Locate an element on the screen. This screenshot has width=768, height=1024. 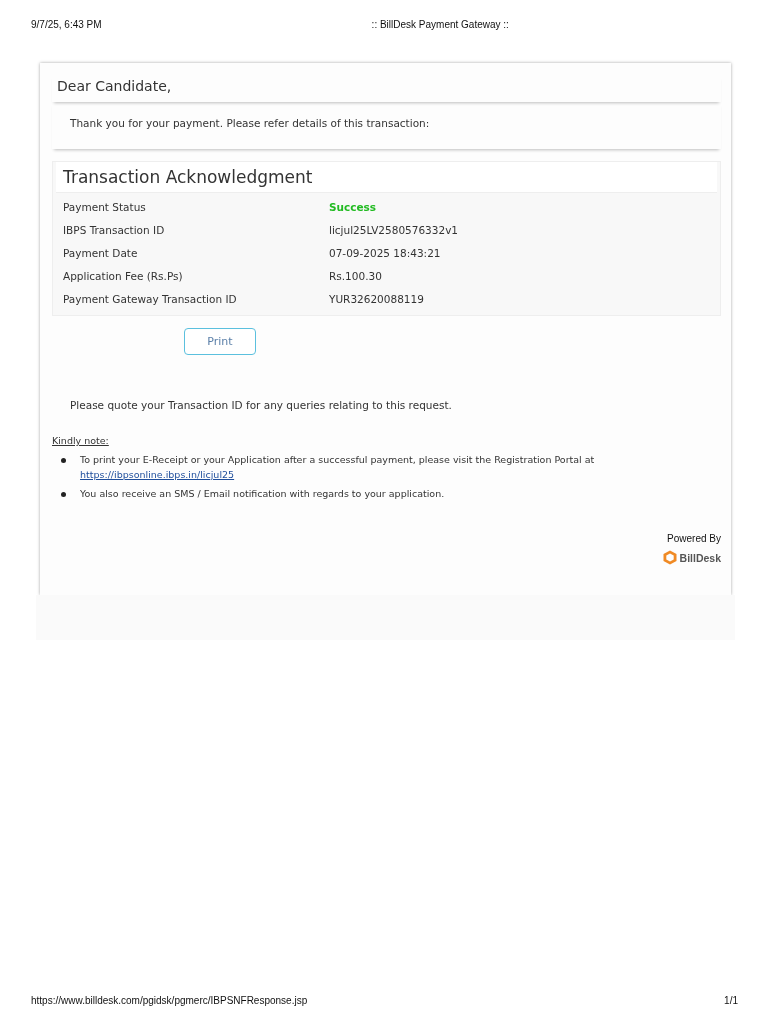
field-value: 07-09-2025 18:43:21 is located at coordinates (385, 252).